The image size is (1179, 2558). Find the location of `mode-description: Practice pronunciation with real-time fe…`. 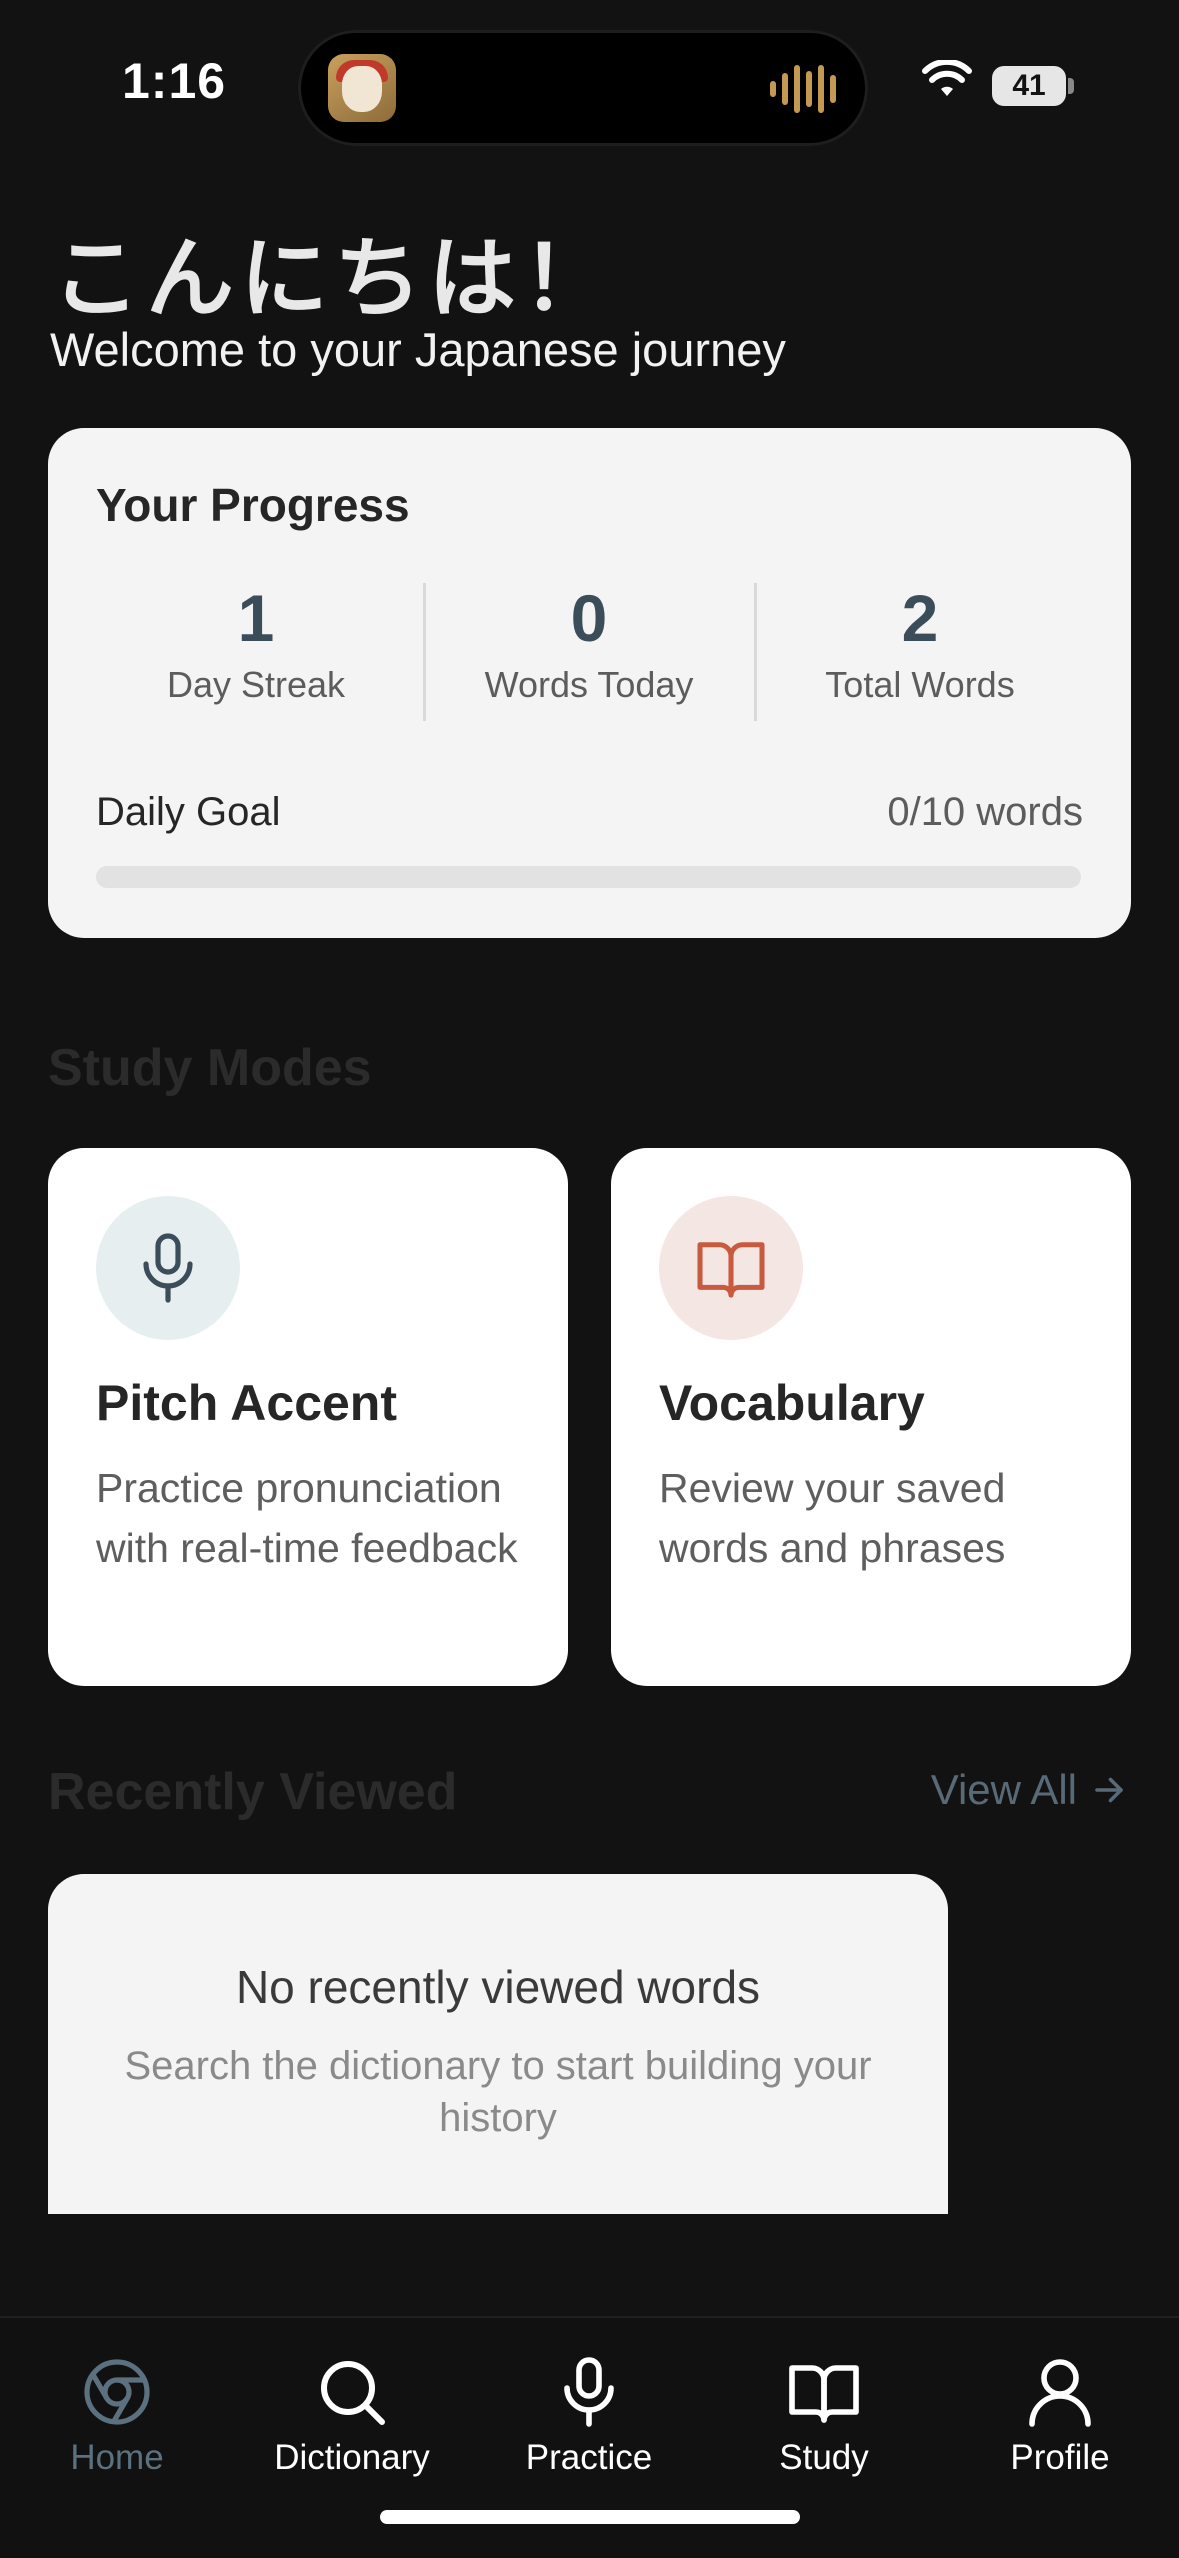

mode-description: Practice pronunciation with real-time fe… is located at coordinates (307, 1518).